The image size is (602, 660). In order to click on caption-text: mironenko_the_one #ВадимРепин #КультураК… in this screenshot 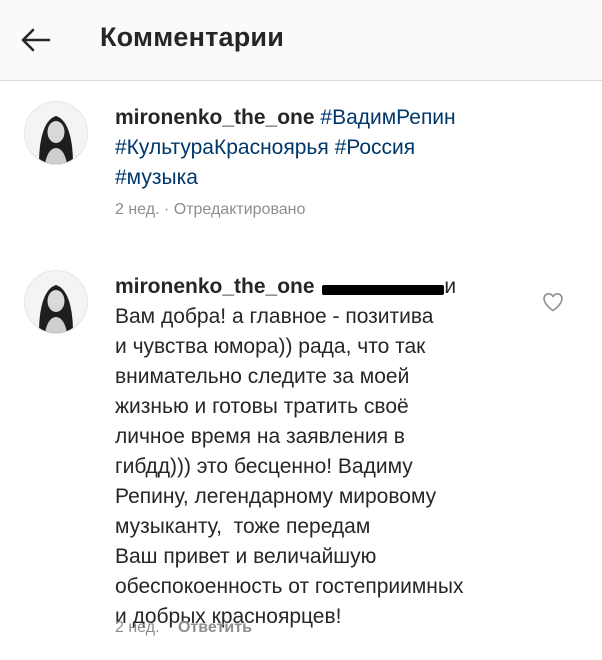, I will do `click(325, 148)`.